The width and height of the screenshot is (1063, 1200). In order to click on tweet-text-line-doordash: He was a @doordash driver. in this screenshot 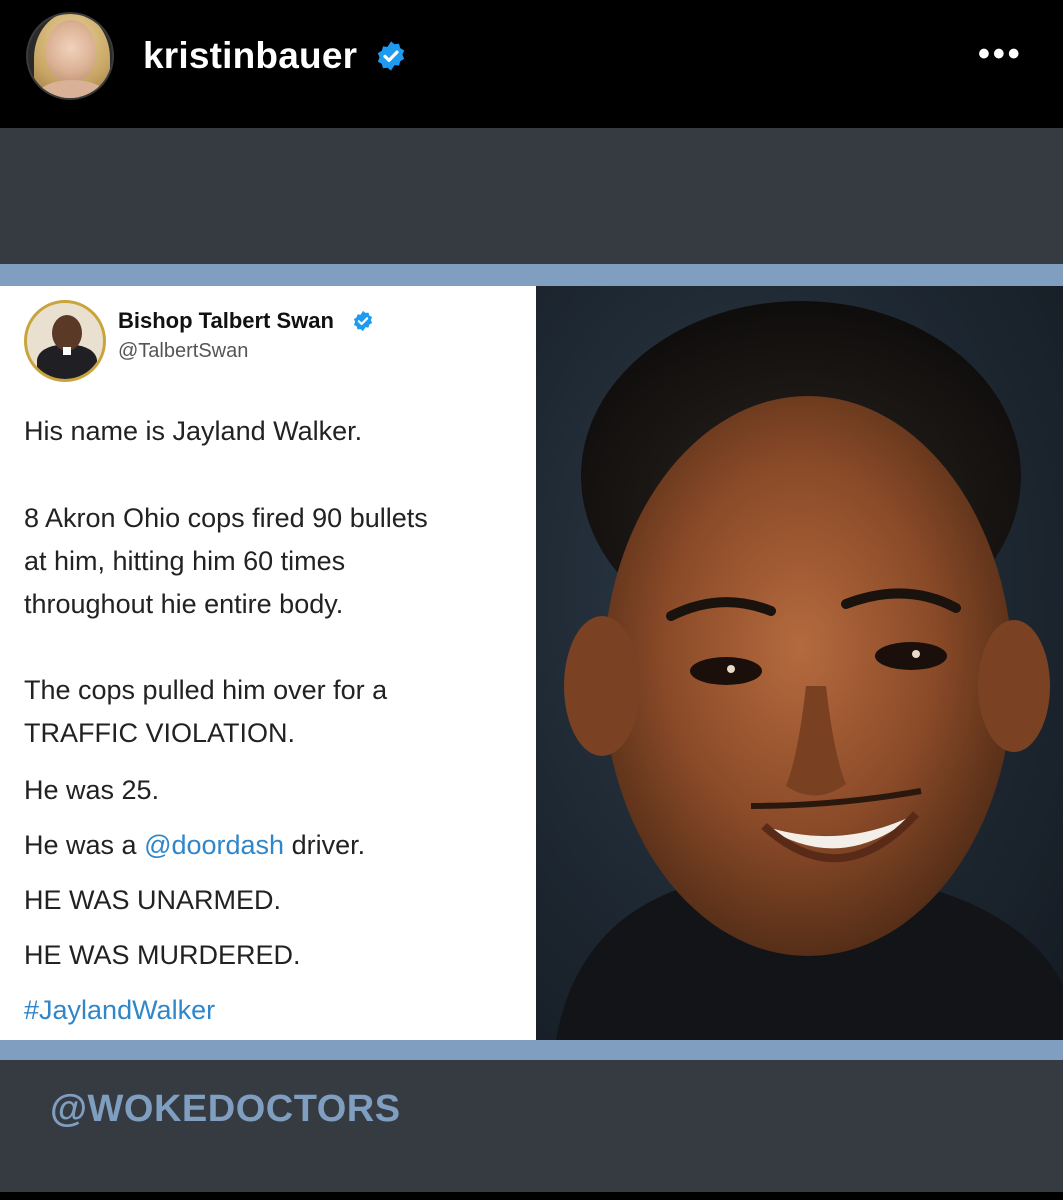, I will do `click(194, 845)`.